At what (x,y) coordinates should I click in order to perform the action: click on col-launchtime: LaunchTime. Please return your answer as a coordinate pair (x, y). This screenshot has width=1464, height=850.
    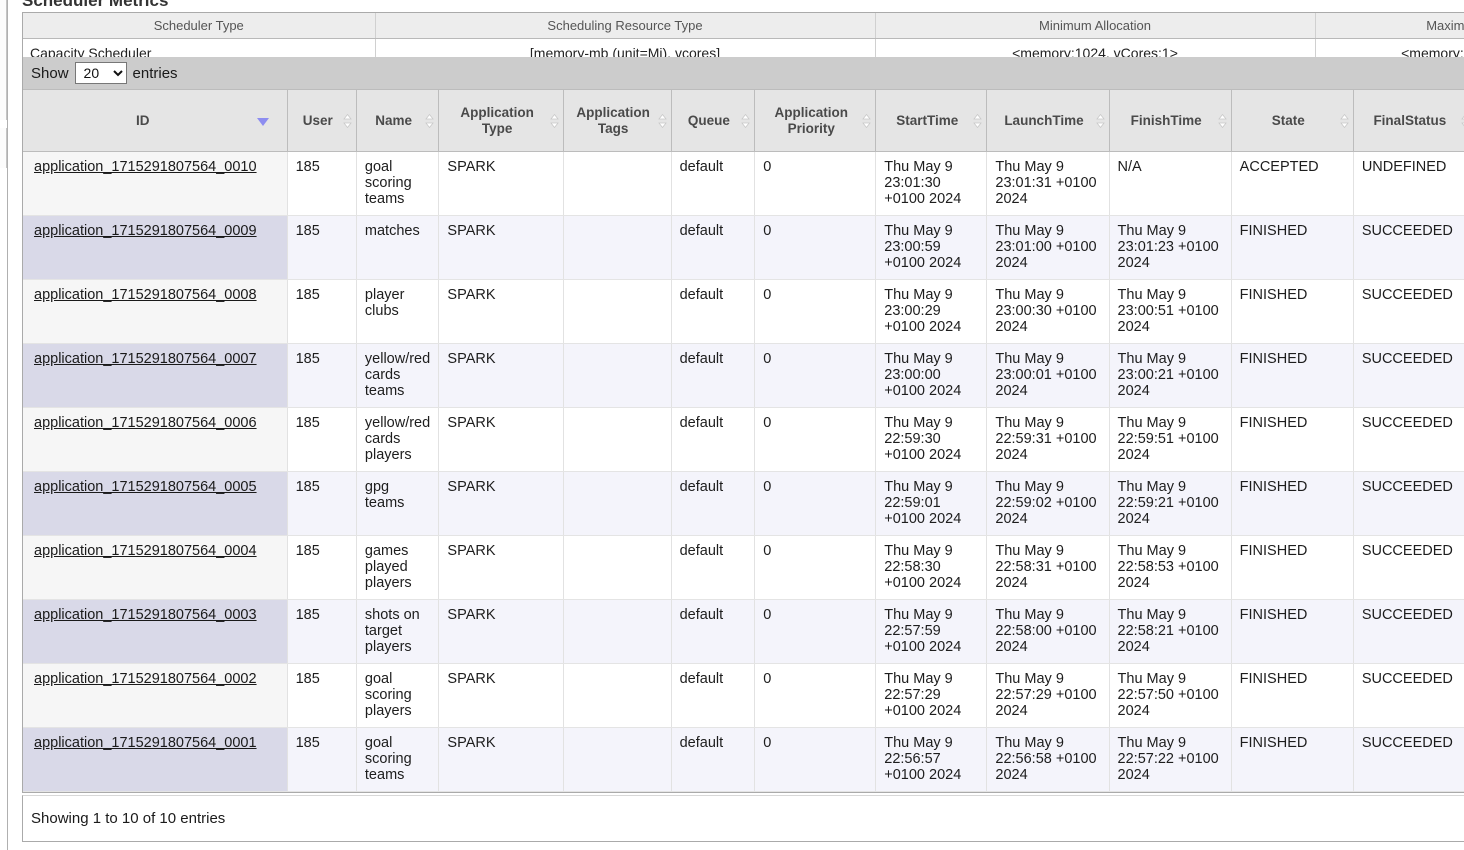
    Looking at the image, I should click on (1048, 120).